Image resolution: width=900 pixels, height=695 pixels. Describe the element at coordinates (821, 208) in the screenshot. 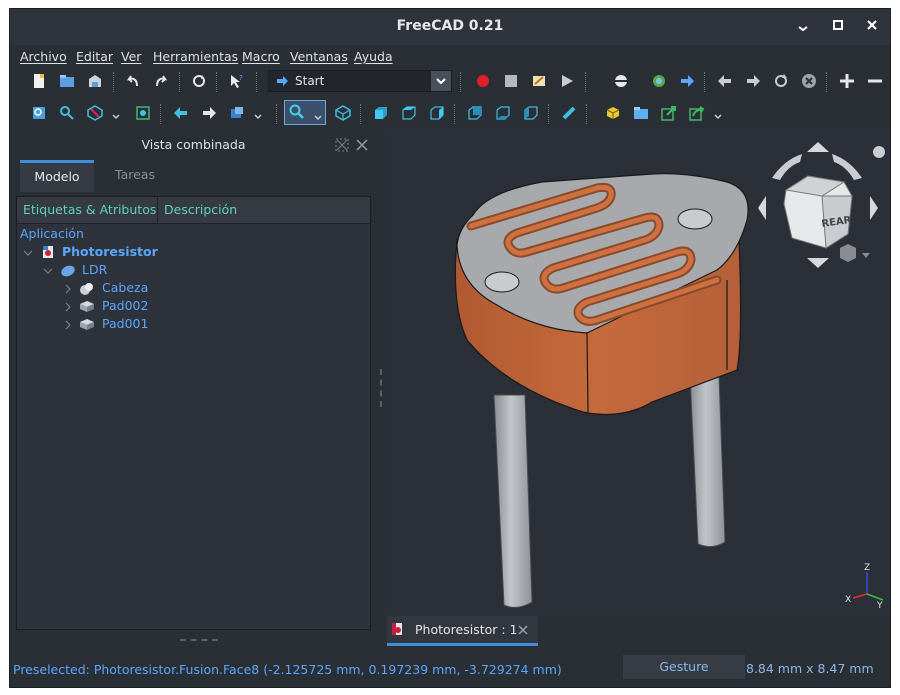

I see `navigation-cube: REAR` at that location.